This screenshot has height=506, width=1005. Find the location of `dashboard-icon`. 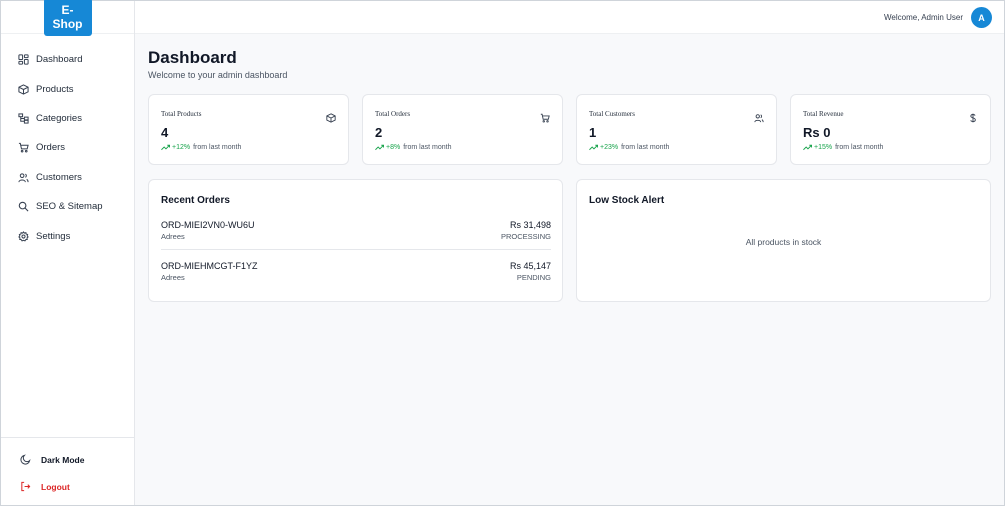

dashboard-icon is located at coordinates (23, 59).